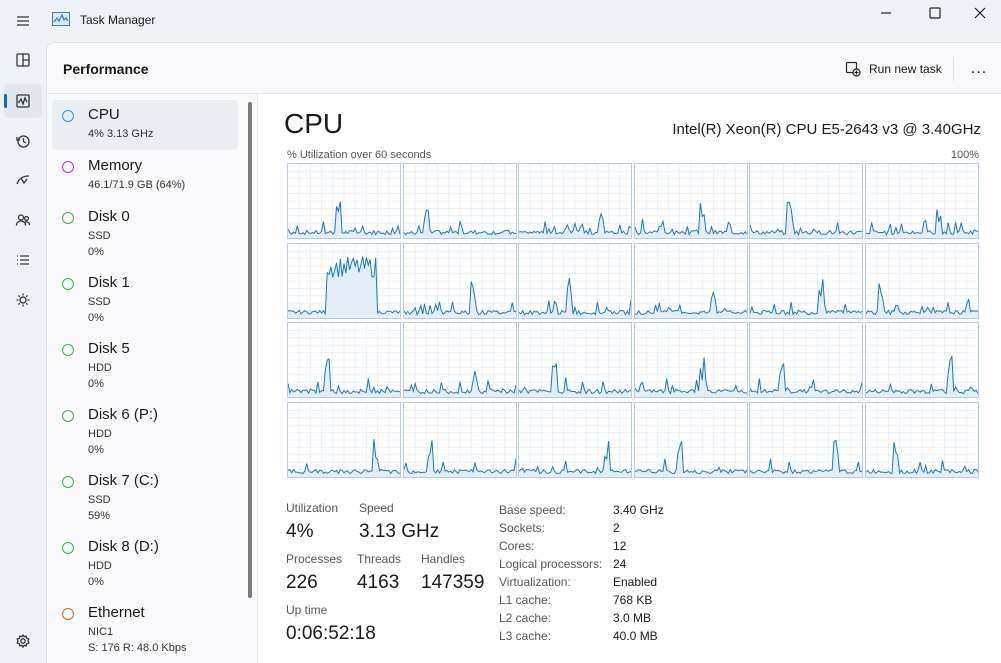 The image size is (1001, 663). Describe the element at coordinates (633, 600) in the screenshot. I see `spec-value: 768 KB` at that location.